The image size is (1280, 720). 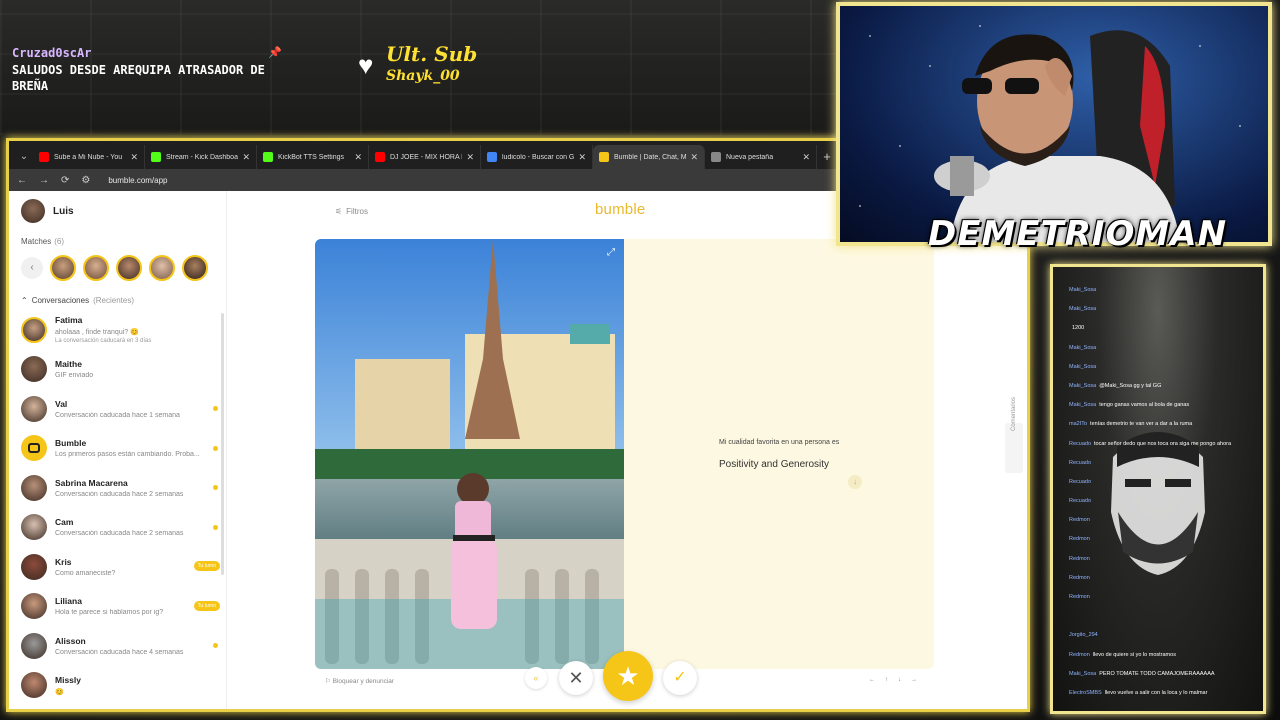 What do you see at coordinates (313, 157) in the screenshot?
I see `browser-tab: KickBot TTS Settings ✕` at bounding box center [313, 157].